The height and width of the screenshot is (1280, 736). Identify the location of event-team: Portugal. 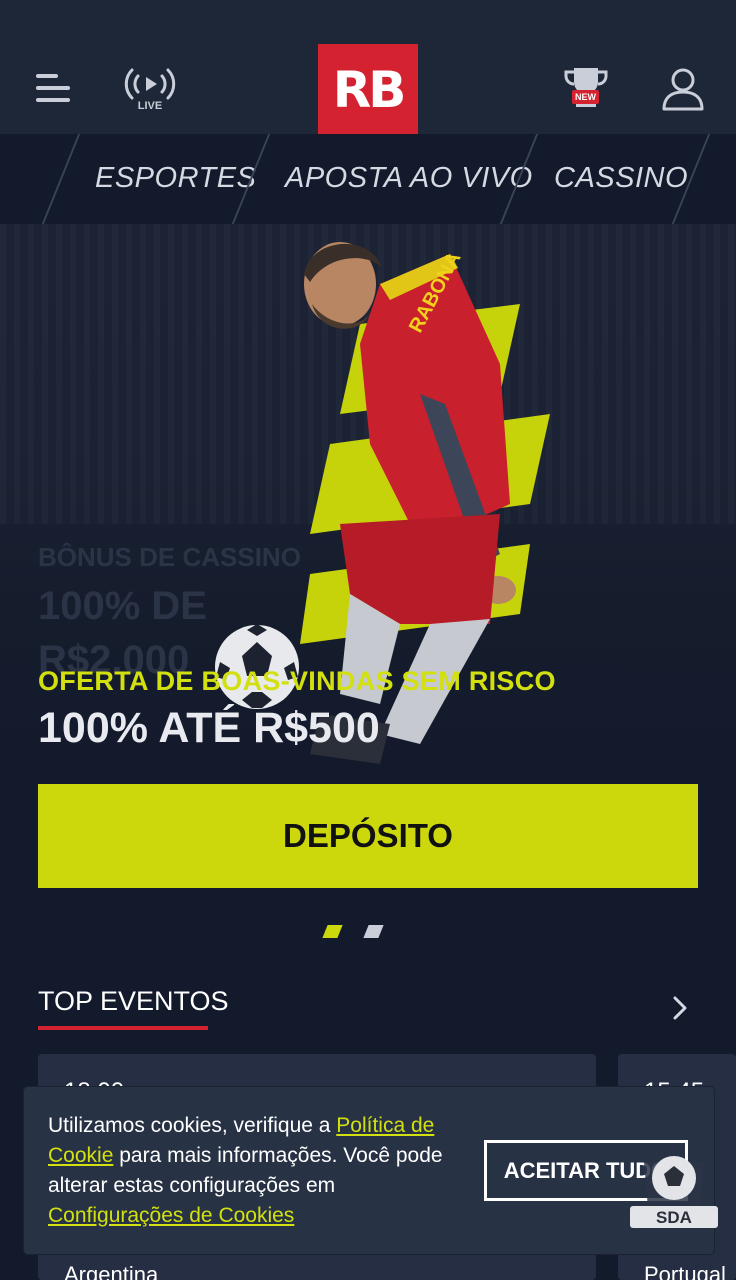
(685, 1271).